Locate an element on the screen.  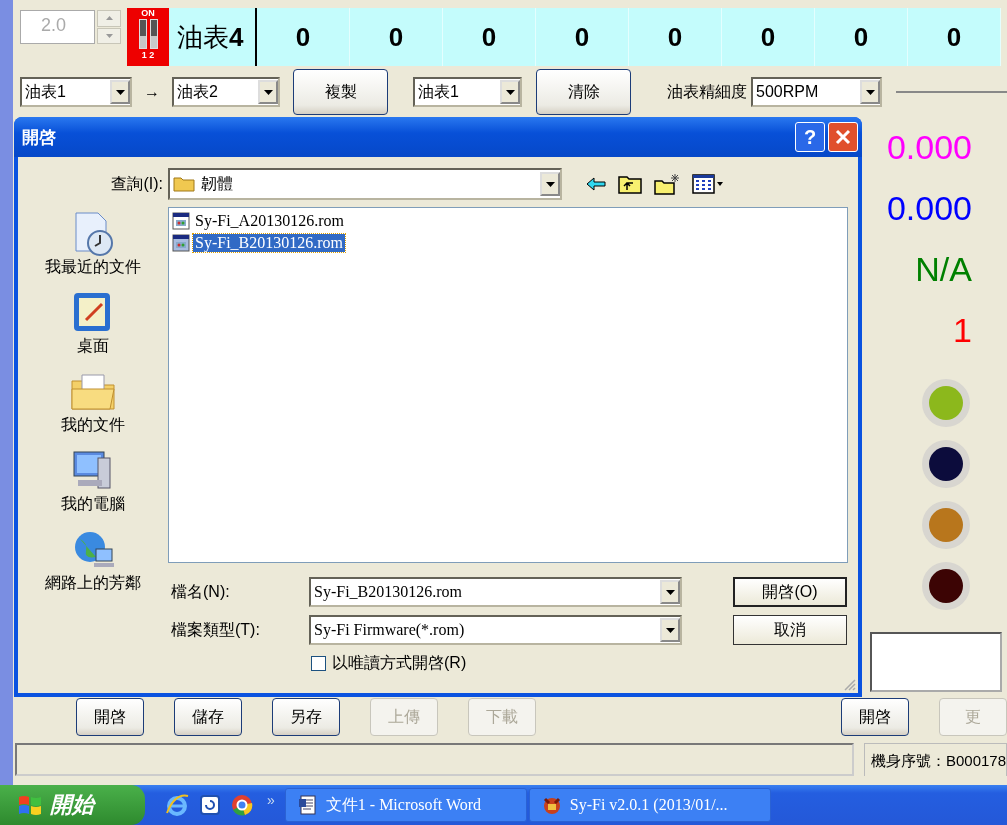
places-item: 桌面 is located at coordinates (93, 328).